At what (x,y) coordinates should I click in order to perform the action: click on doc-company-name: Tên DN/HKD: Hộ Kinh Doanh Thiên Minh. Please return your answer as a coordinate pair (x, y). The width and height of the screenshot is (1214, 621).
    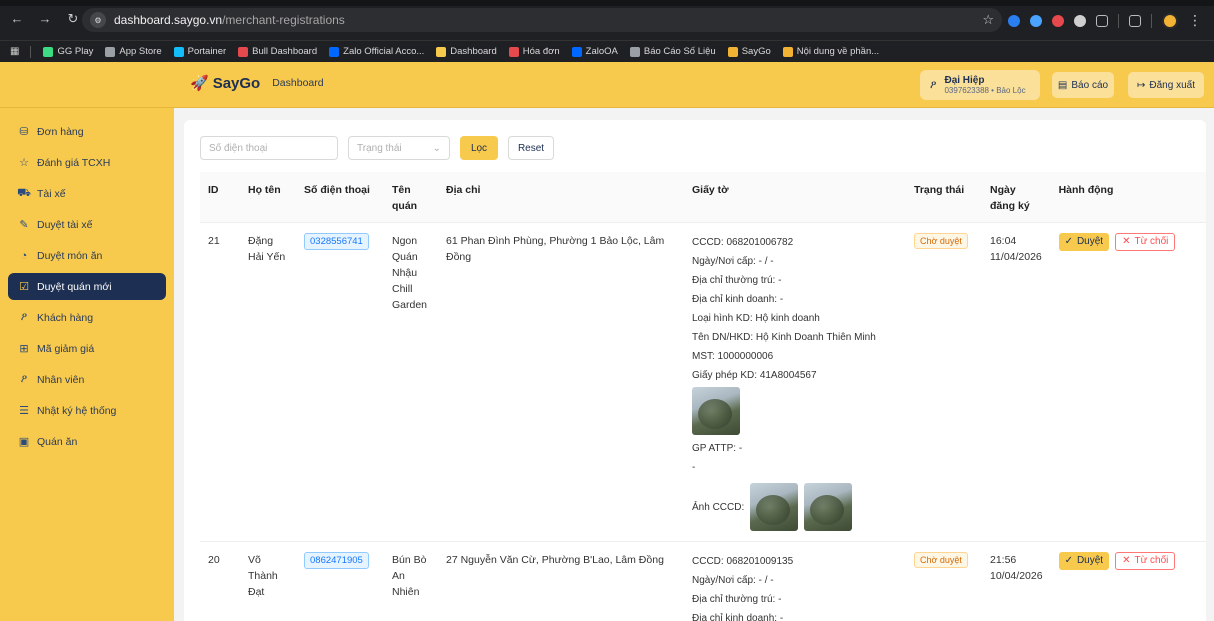
    Looking at the image, I should click on (784, 337).